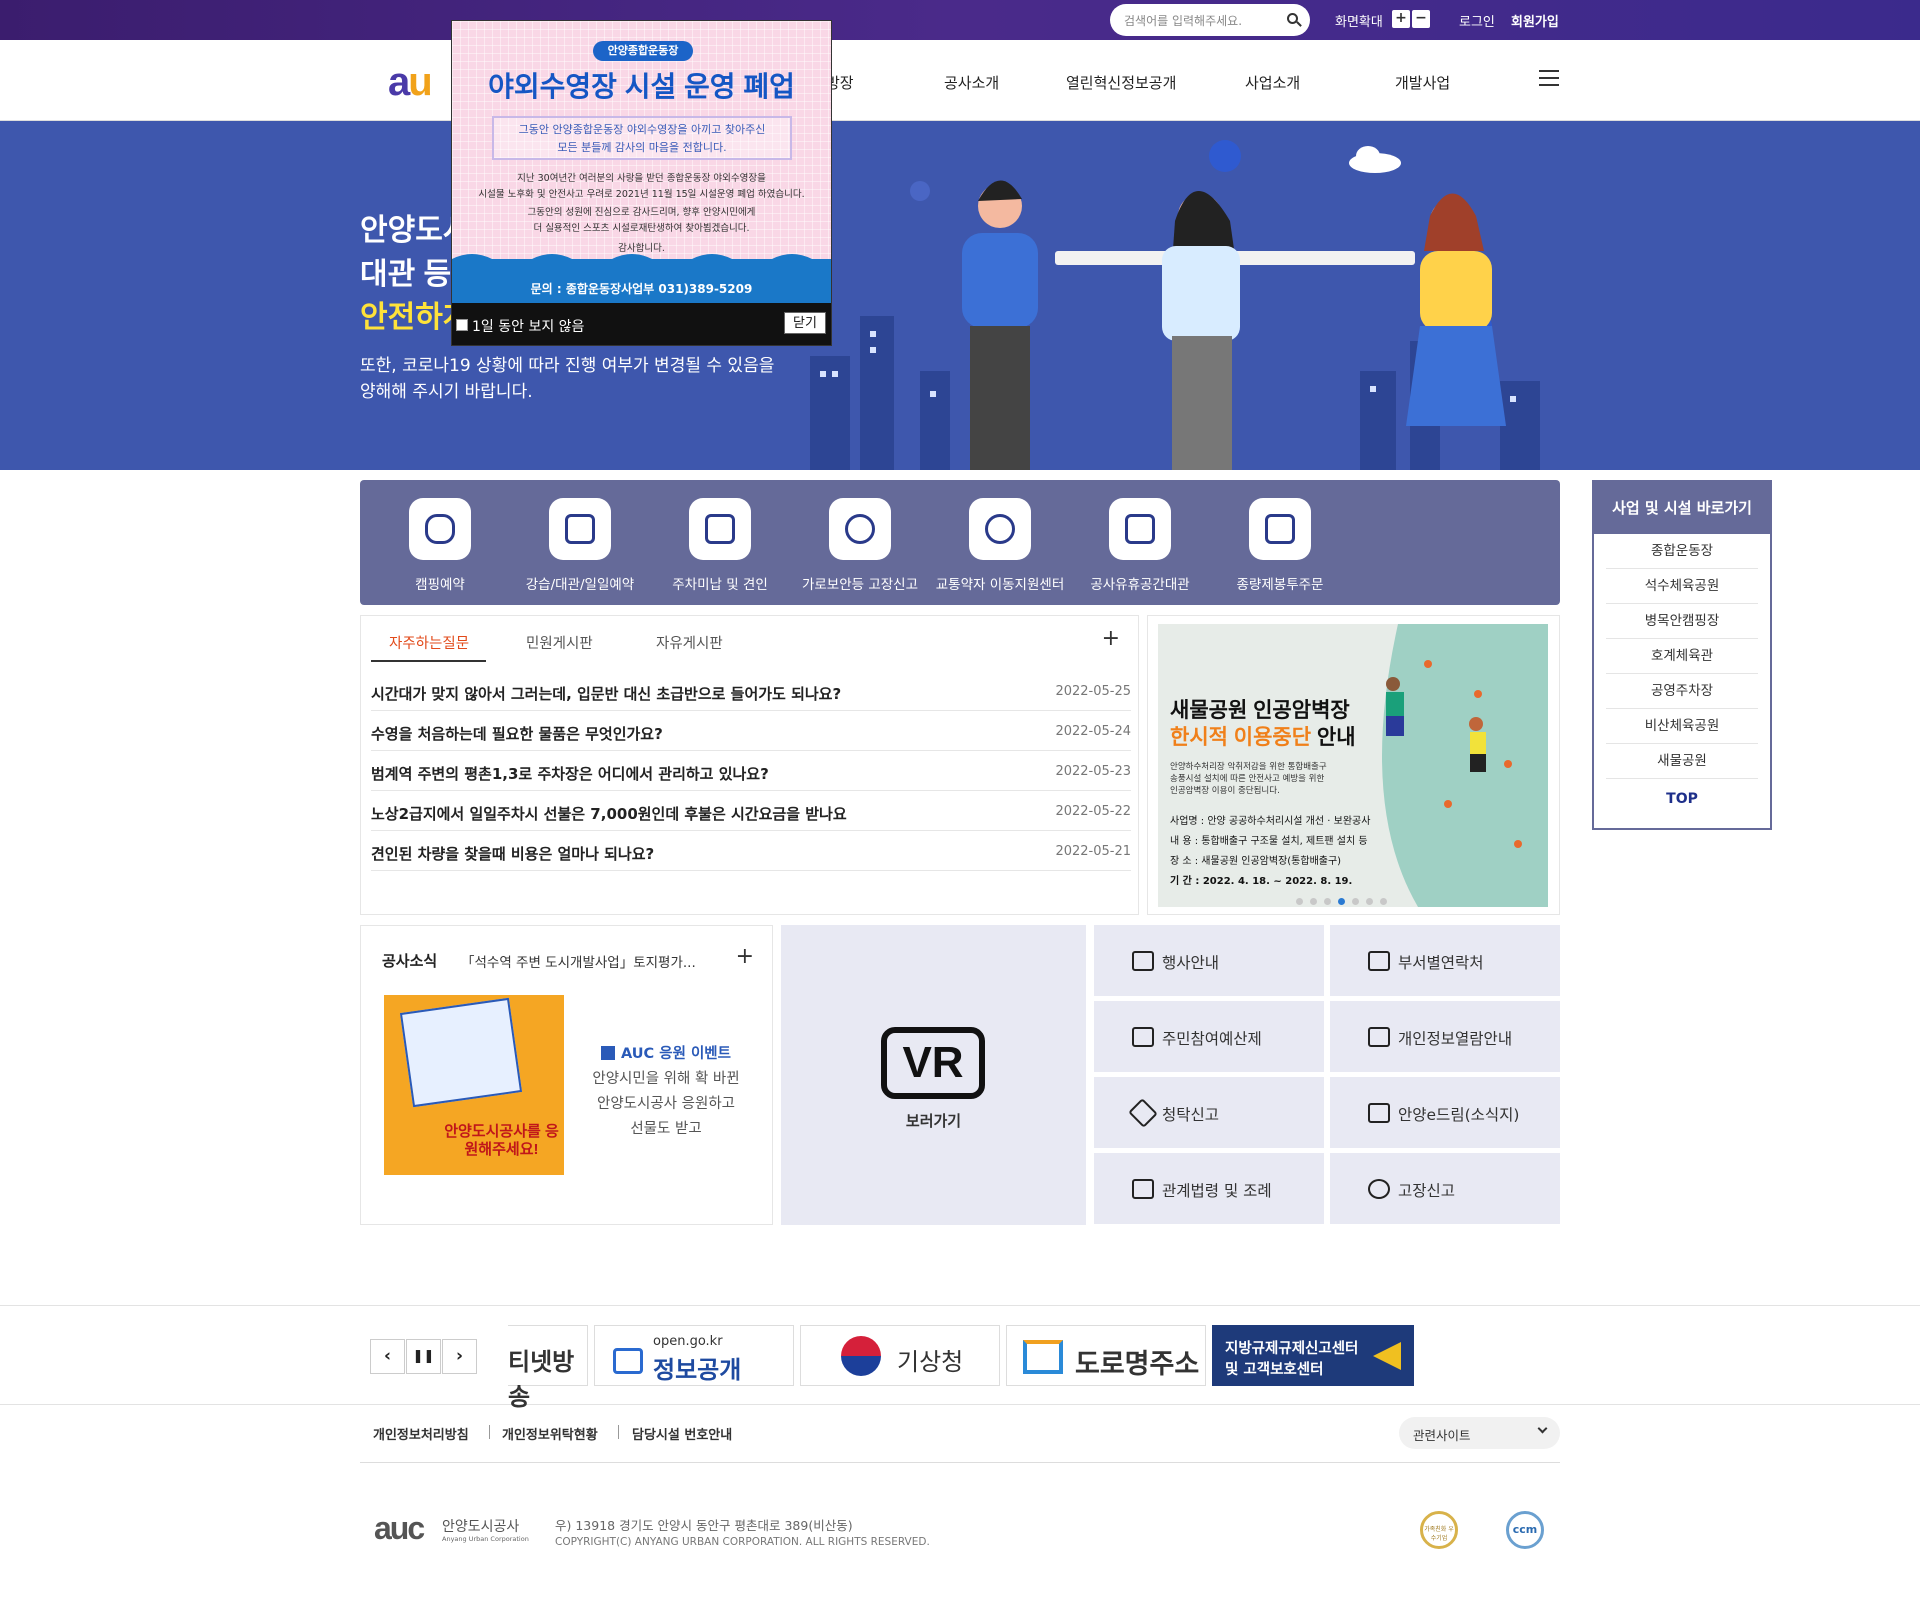 The height and width of the screenshot is (1616, 1920). I want to click on quick-item-mobility: 교통약자 이동지원센터, so click(1000, 545).